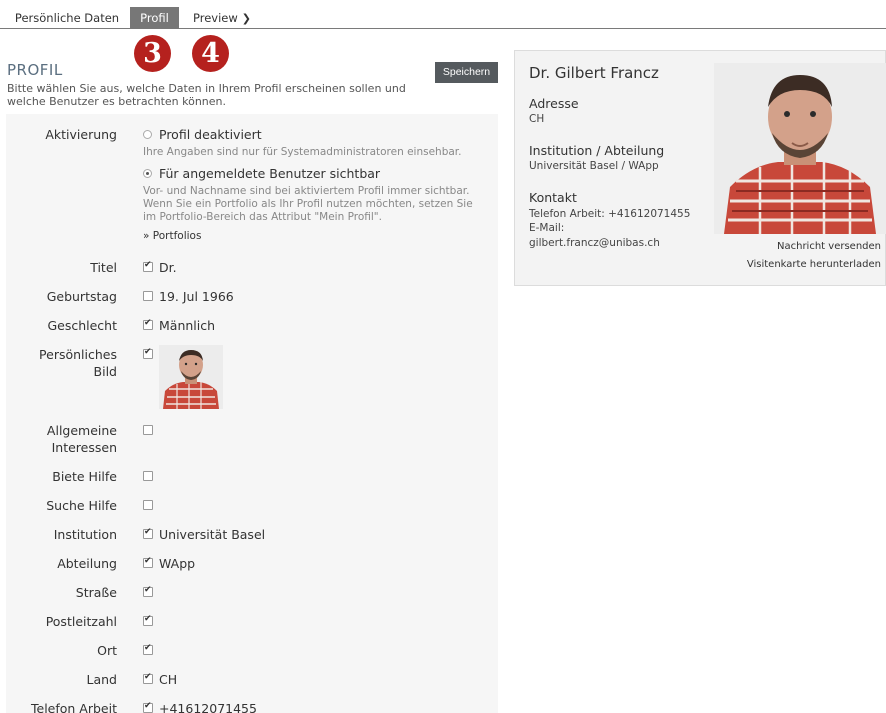 The height and width of the screenshot is (713, 886). I want to click on tab-preview: Preview ❯, so click(222, 18).